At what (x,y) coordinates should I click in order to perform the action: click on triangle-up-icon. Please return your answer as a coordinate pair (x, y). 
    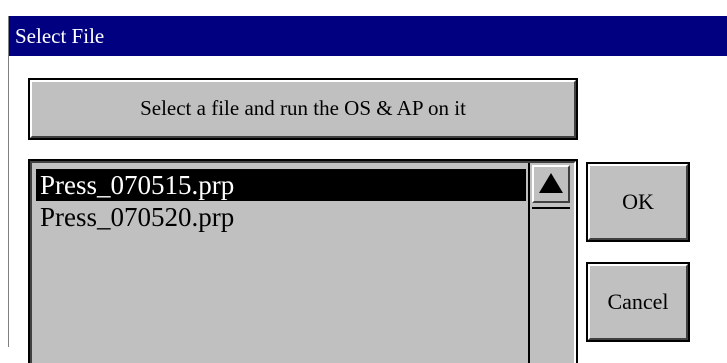
    Looking at the image, I should click on (551, 183).